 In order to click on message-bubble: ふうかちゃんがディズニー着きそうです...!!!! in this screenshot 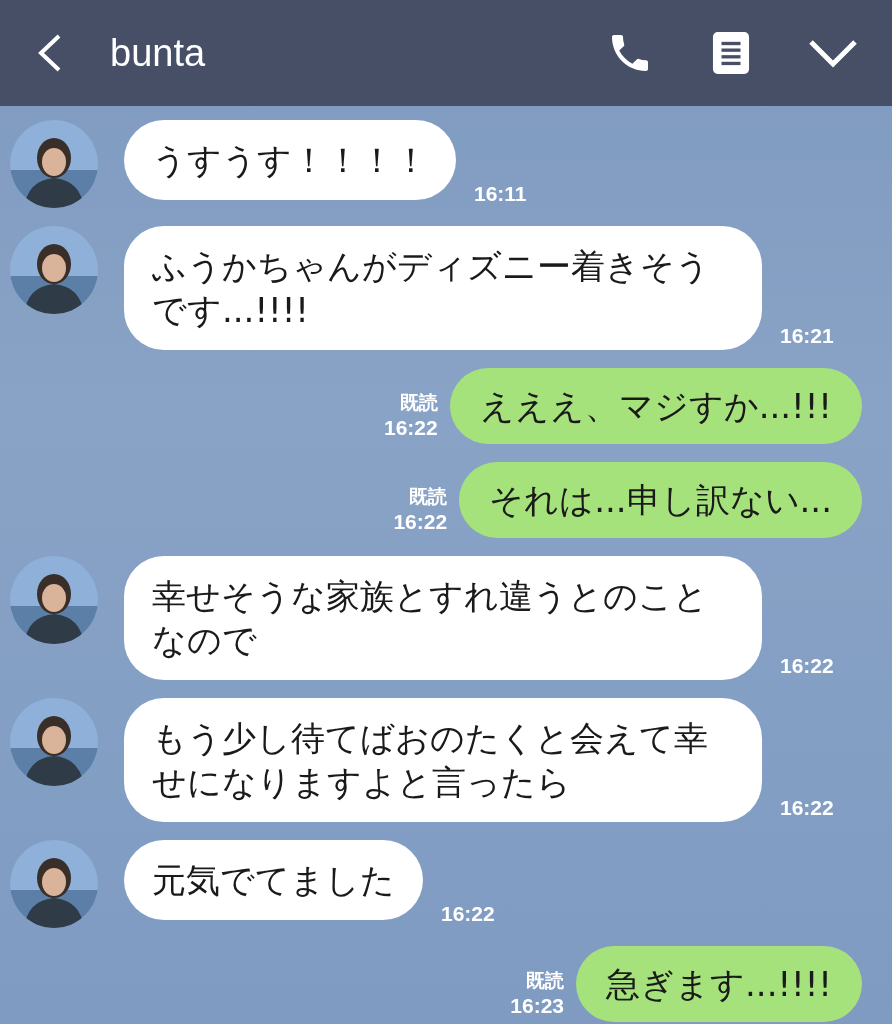, I will do `click(443, 288)`.